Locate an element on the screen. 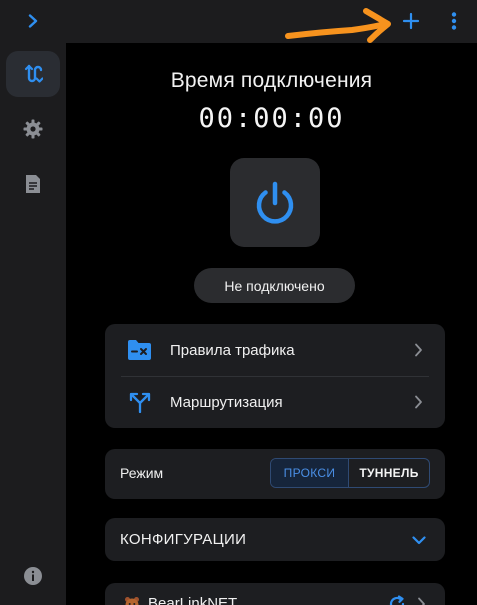 This screenshot has width=477, height=605. folder-x-icon is located at coordinates (140, 350).